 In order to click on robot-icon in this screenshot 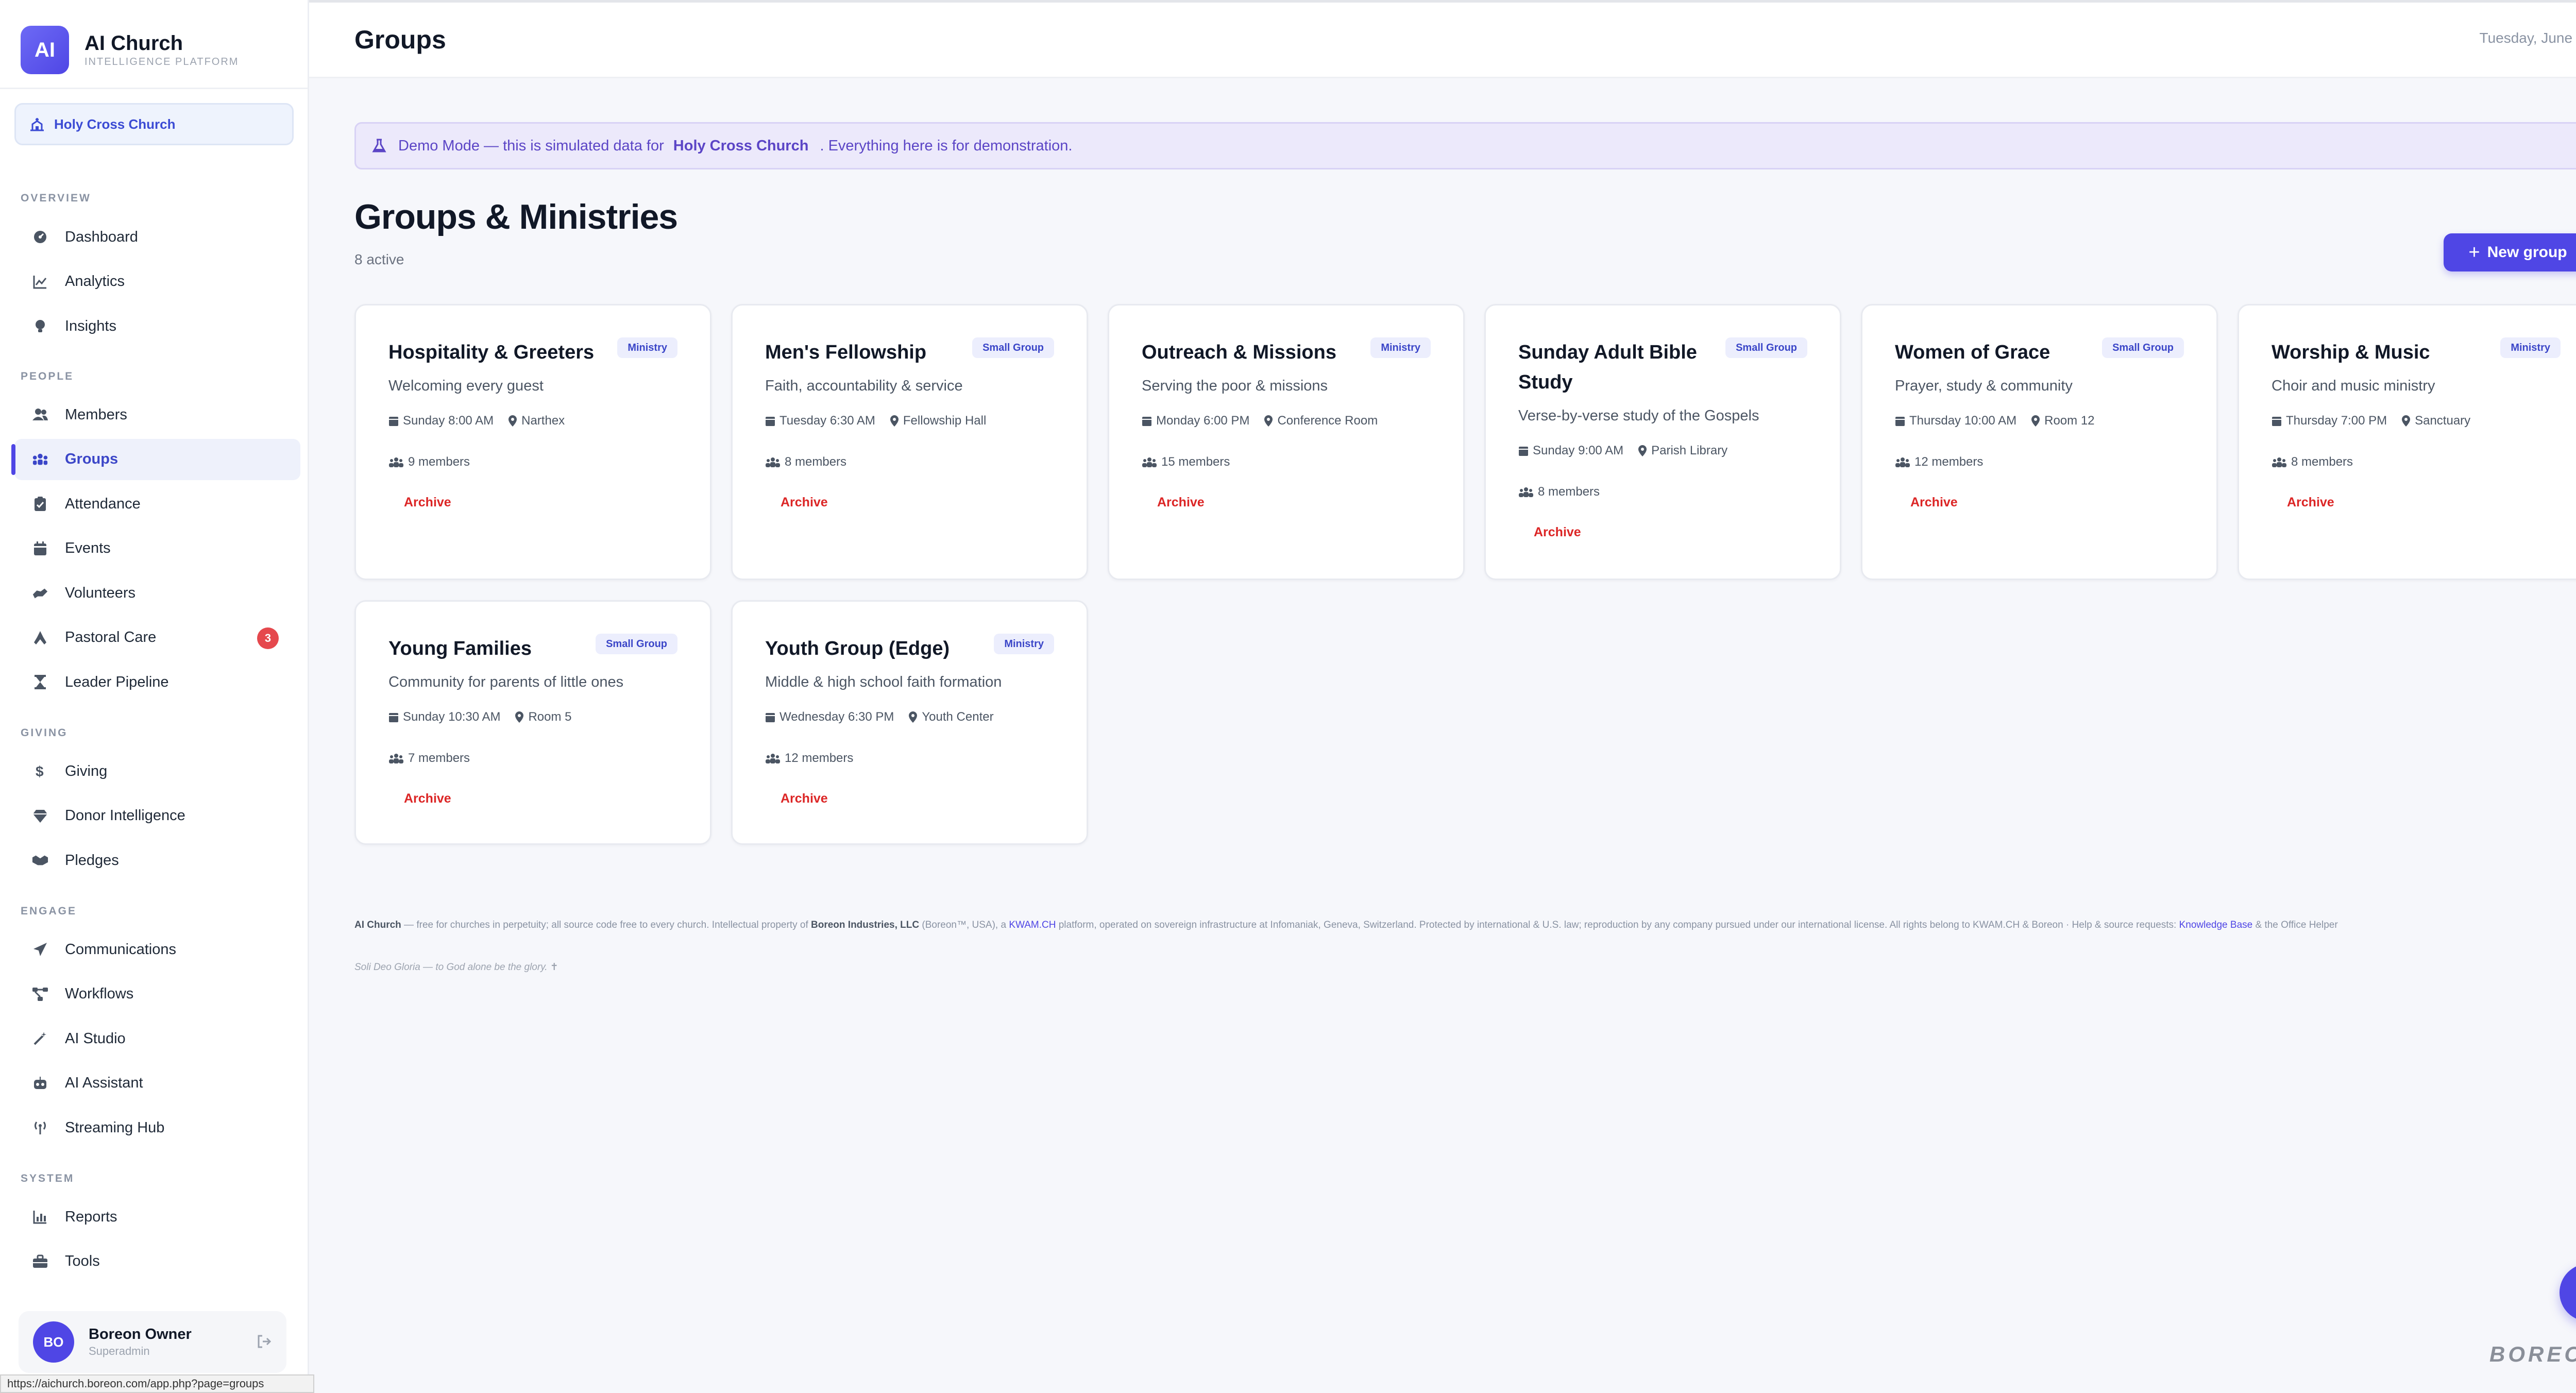, I will do `click(40, 1083)`.